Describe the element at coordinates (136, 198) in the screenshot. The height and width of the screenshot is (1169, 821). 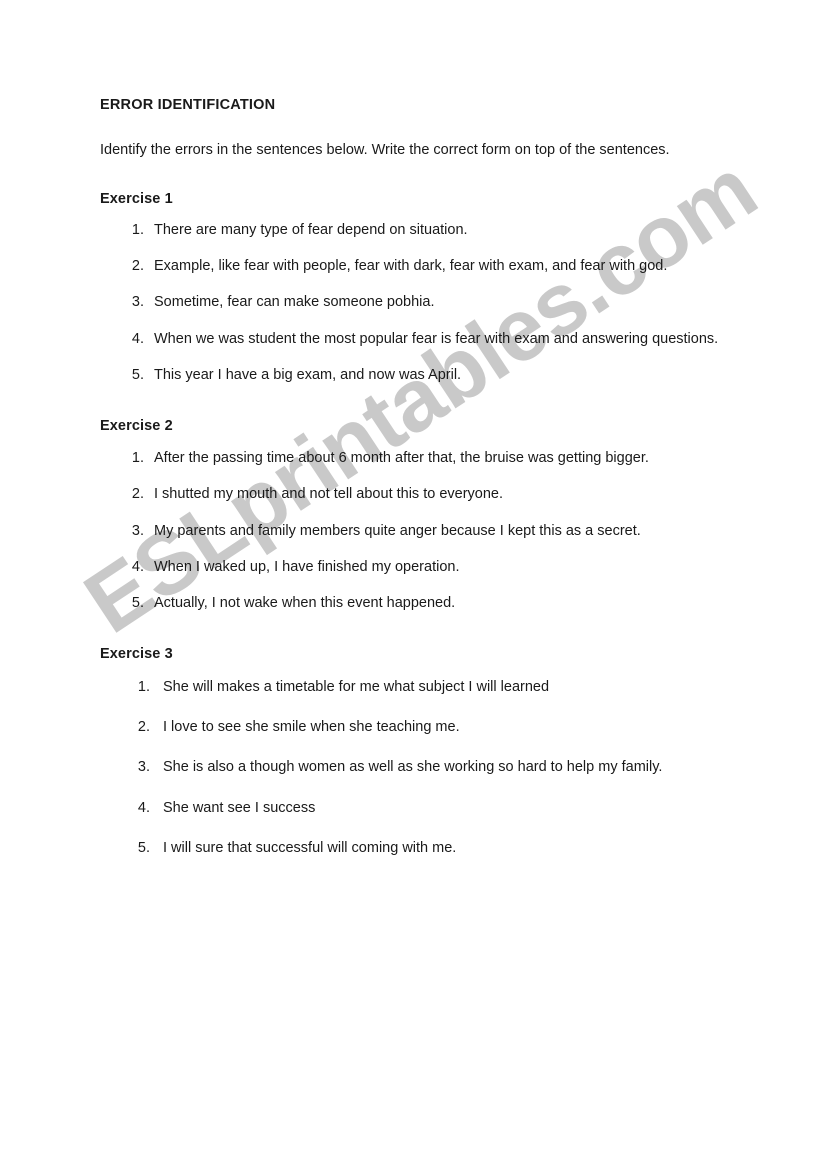
I see `exercise-heading-1: Exercise 1` at that location.